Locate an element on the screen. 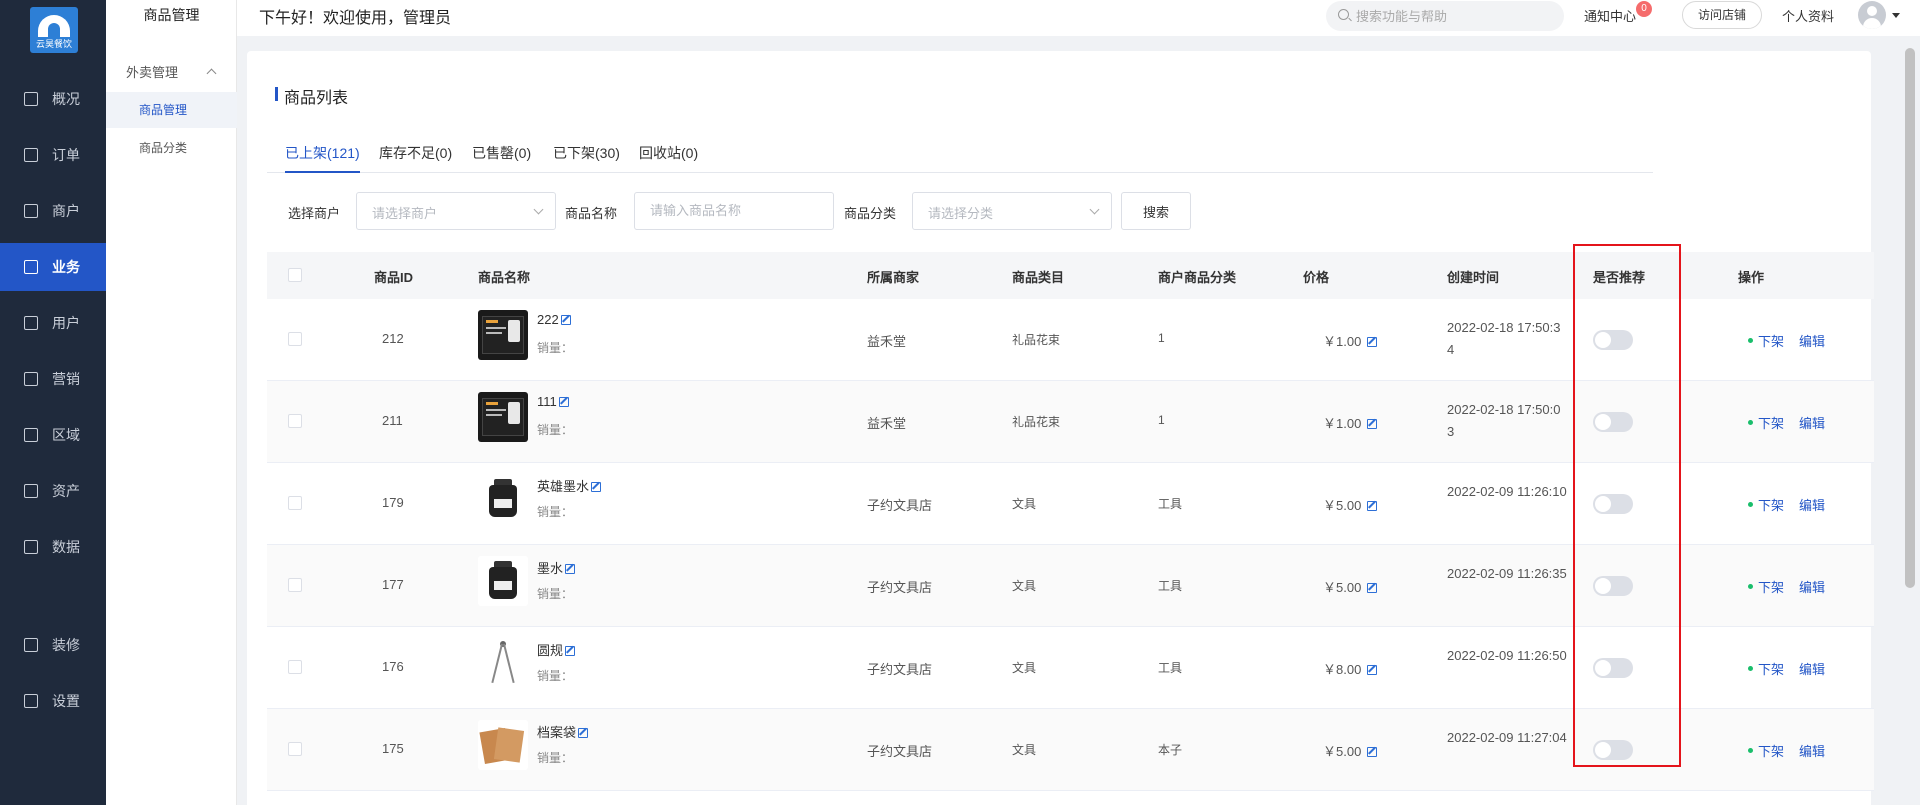 The width and height of the screenshot is (1920, 805). name-filter-input is located at coordinates (735, 210).